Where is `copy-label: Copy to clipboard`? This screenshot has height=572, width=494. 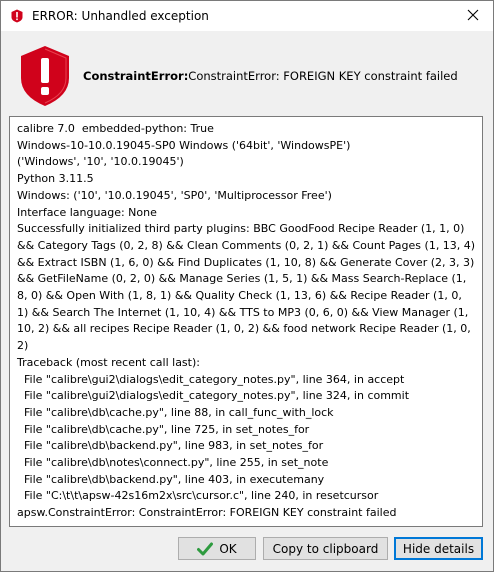 copy-label: Copy to clipboard is located at coordinates (325, 548).